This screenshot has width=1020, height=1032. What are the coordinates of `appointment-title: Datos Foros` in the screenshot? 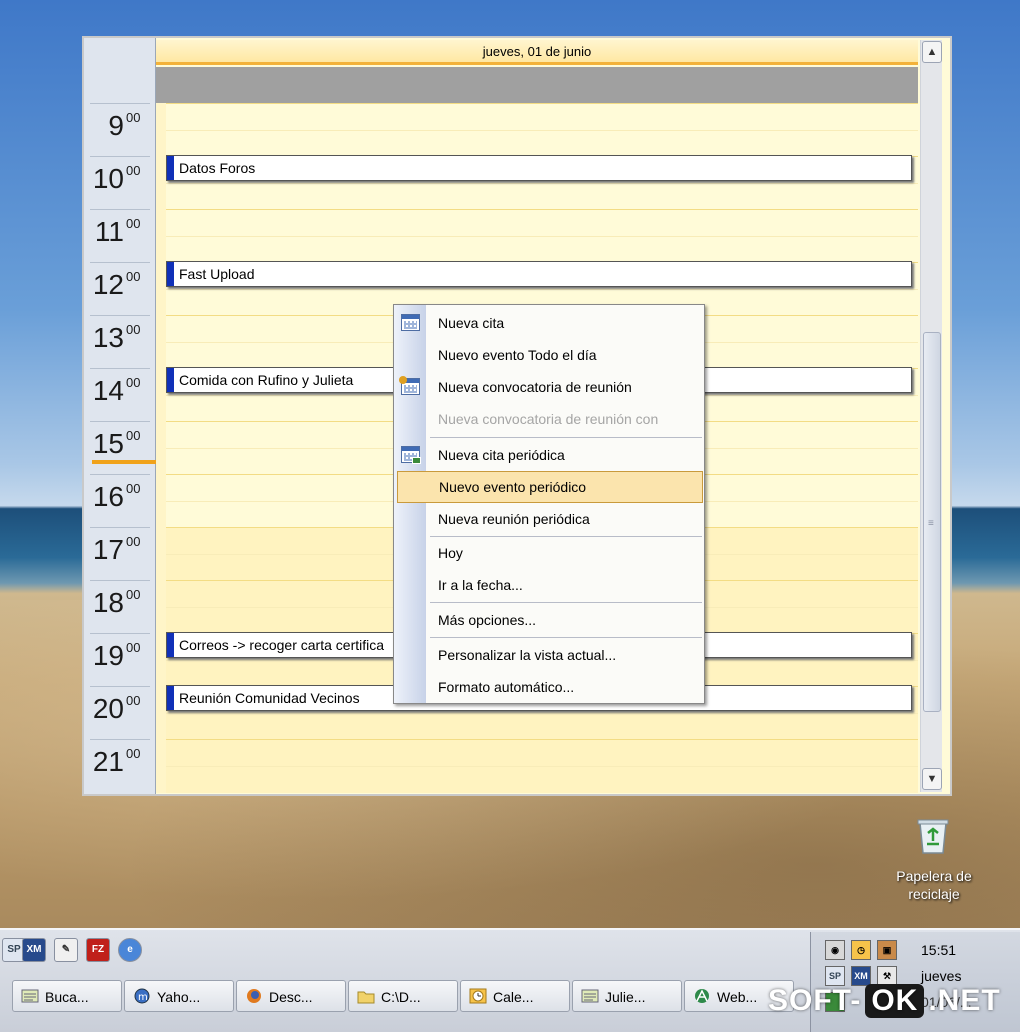 It's located at (217, 168).